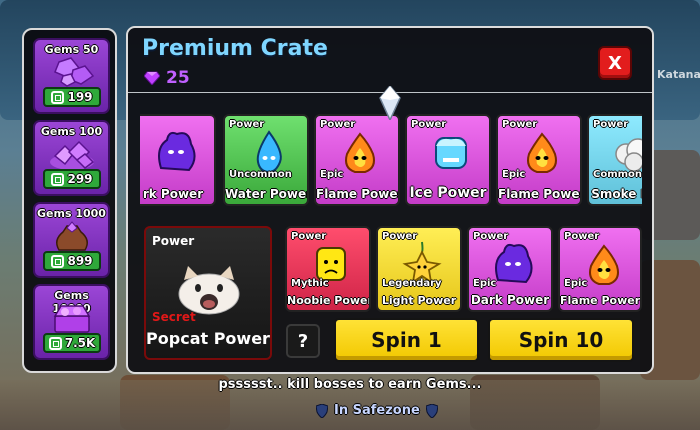 The height and width of the screenshot is (430, 700). Describe the element at coordinates (328, 269) in the screenshot. I see `pool-card: Power Mythic Noobie Power` at that location.